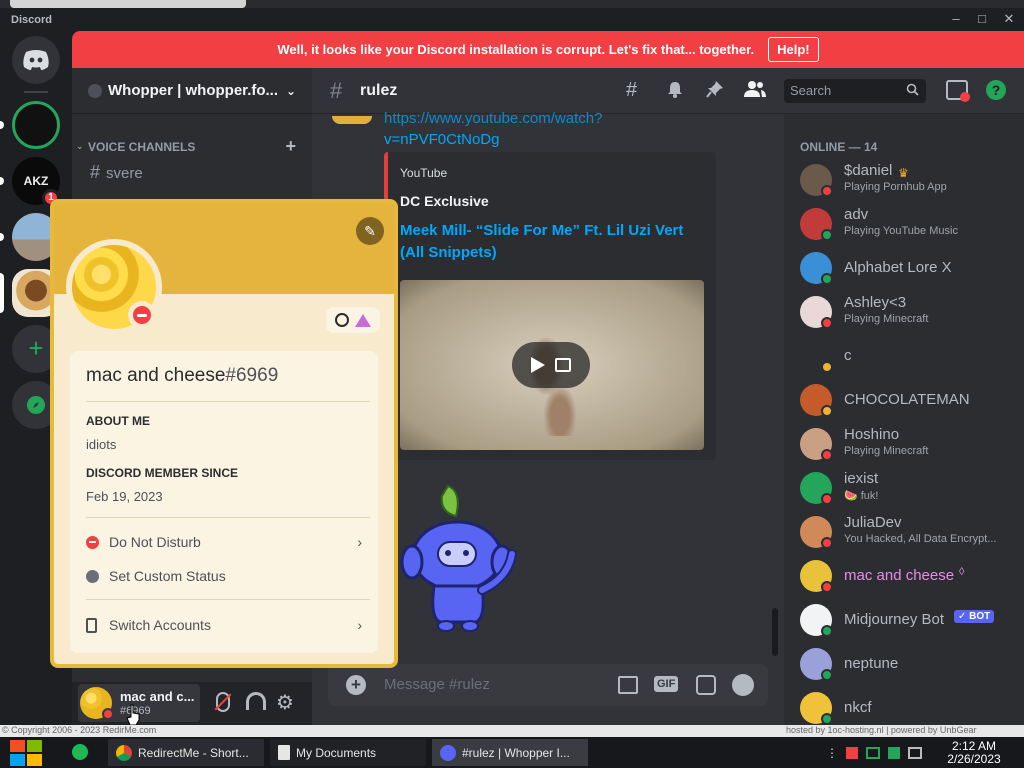 This screenshot has height=768, width=1024. I want to click on message-input: Message #rulez, so click(437, 684).